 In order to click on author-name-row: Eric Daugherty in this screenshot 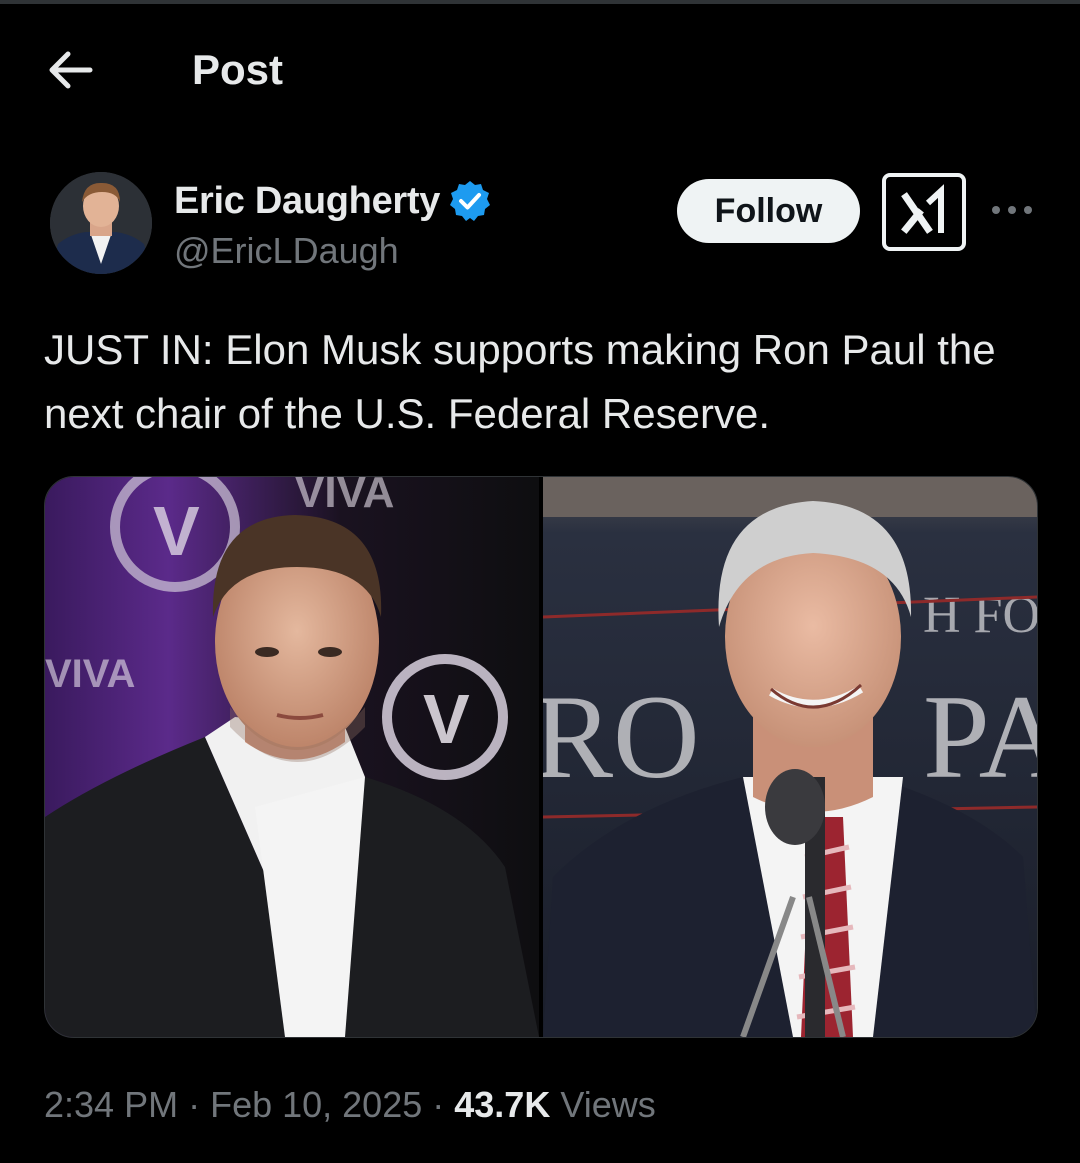, I will do `click(333, 201)`.